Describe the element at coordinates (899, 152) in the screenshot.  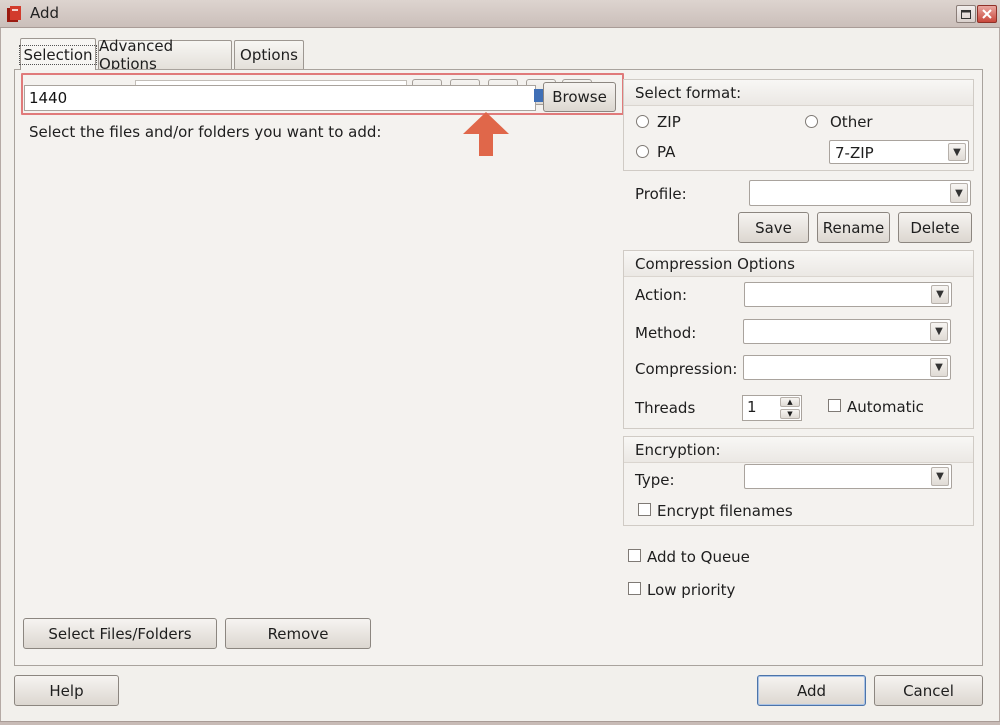
I see `other-format-select: 7-ZIP ▼` at that location.